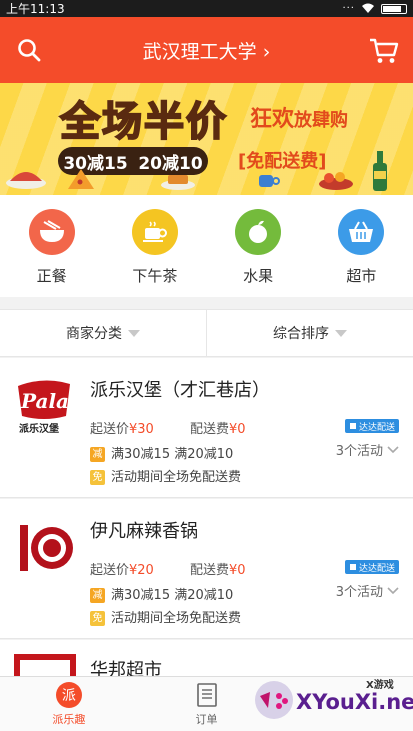 The image size is (413, 731). What do you see at coordinates (206, 678) in the screenshot?
I see `shop-card: 华邦超市` at bounding box center [206, 678].